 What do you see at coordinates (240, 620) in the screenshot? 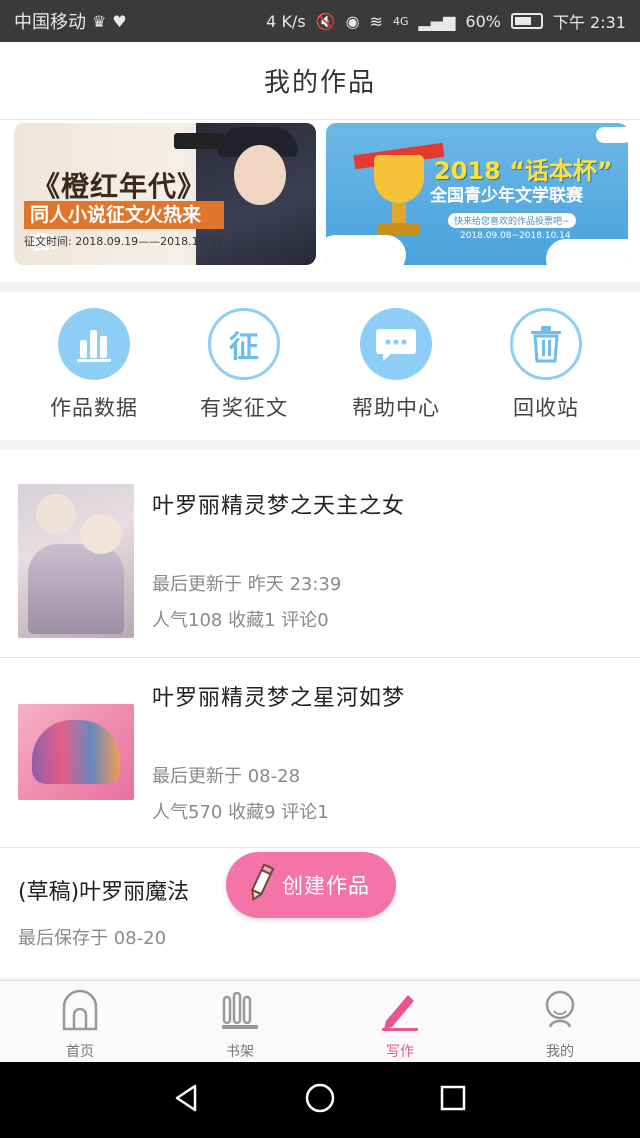
I see `work-stats: 人气108 收藏1 评论0` at bounding box center [240, 620].